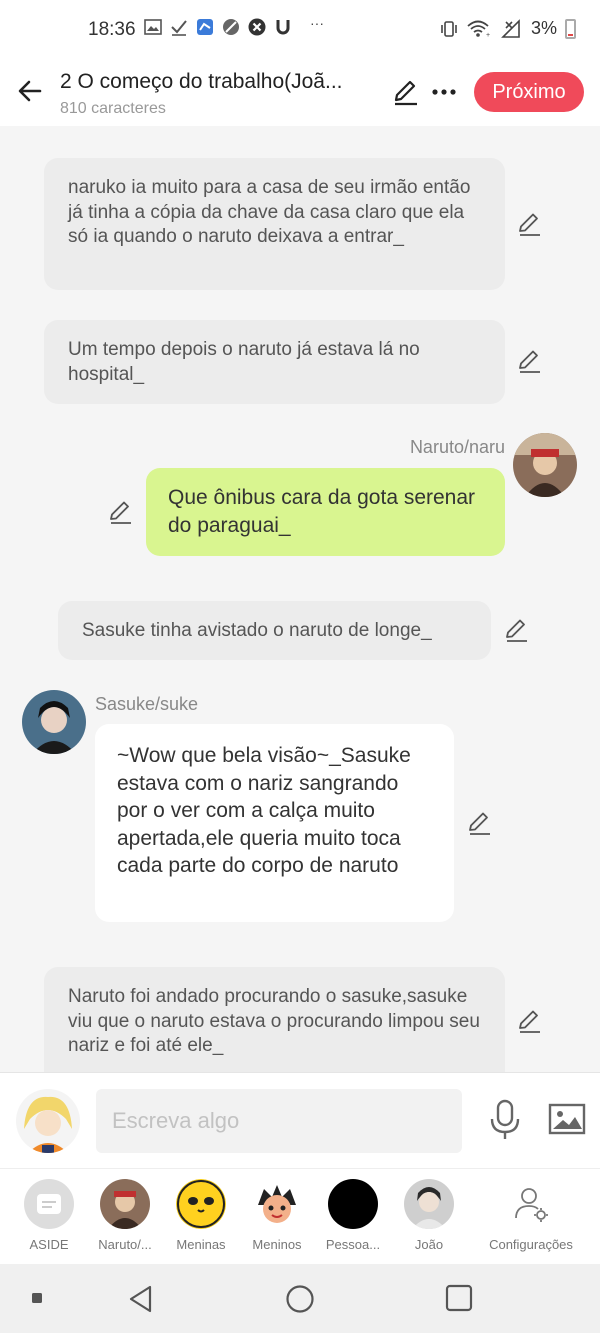 The width and height of the screenshot is (600, 1333). I want to click on system-navigation-bar, so click(300, 1298).